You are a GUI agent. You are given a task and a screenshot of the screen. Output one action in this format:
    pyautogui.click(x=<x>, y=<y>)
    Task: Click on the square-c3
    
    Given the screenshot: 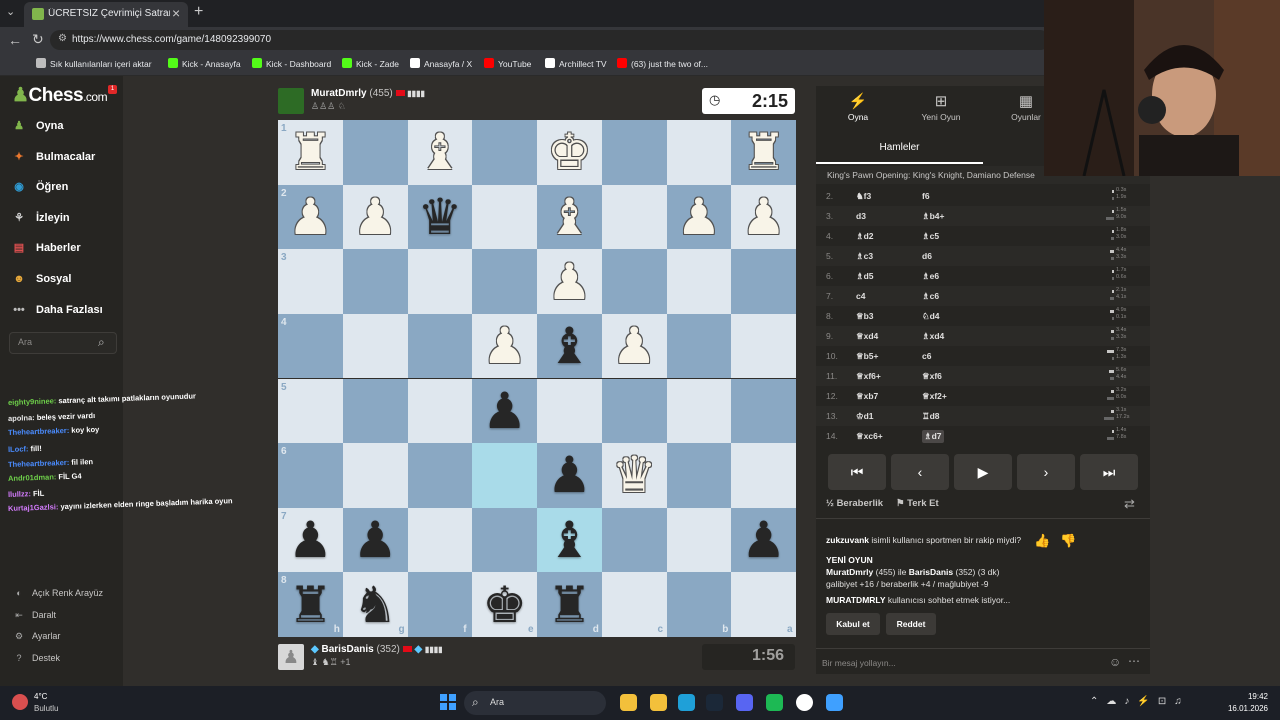 What is the action you would take?
    pyautogui.click(x=634, y=281)
    